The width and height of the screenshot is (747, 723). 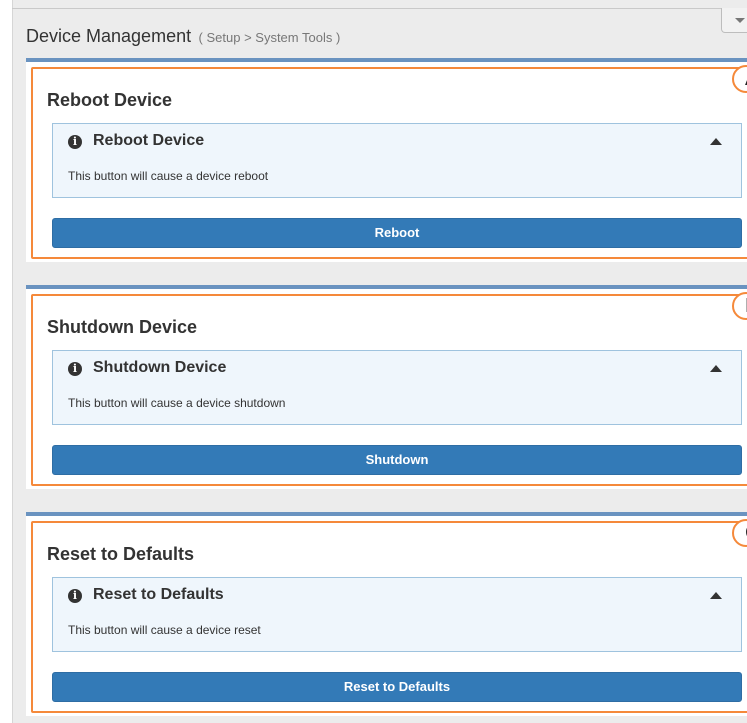 I want to click on menu-toggle, so click(x=734, y=20).